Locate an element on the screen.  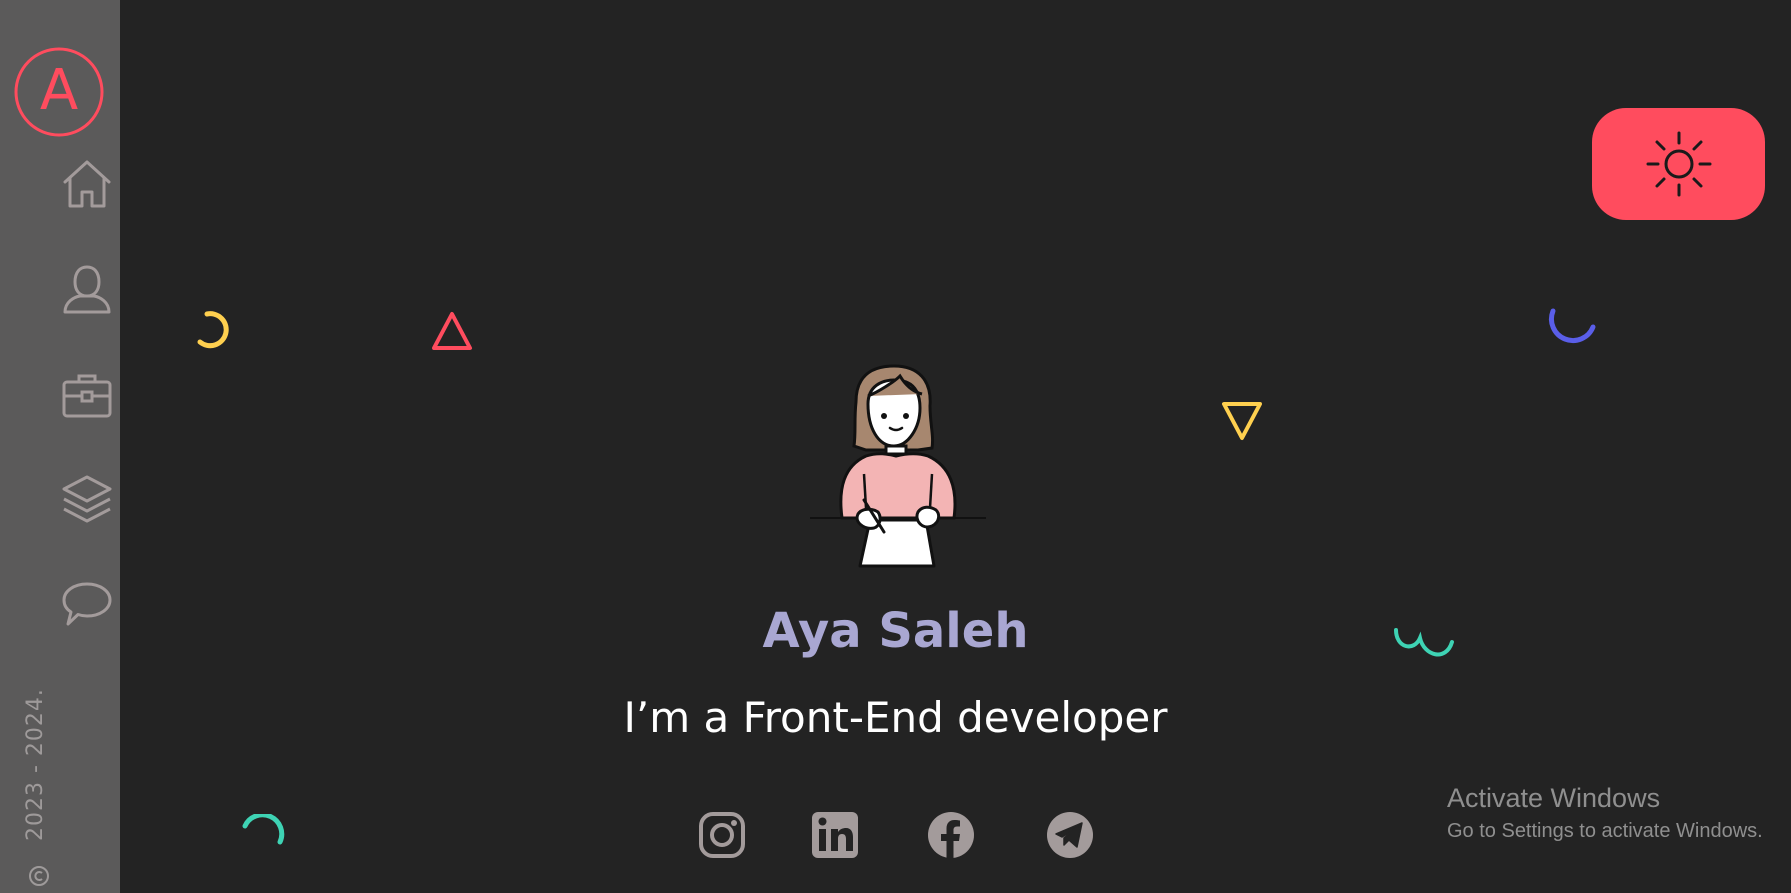
sun-icon is located at coordinates (1678, 164).